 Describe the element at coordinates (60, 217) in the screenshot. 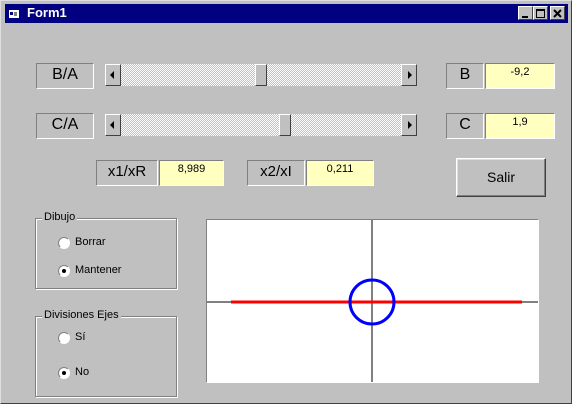

I see `dibujo-group-title: Dibujo` at that location.